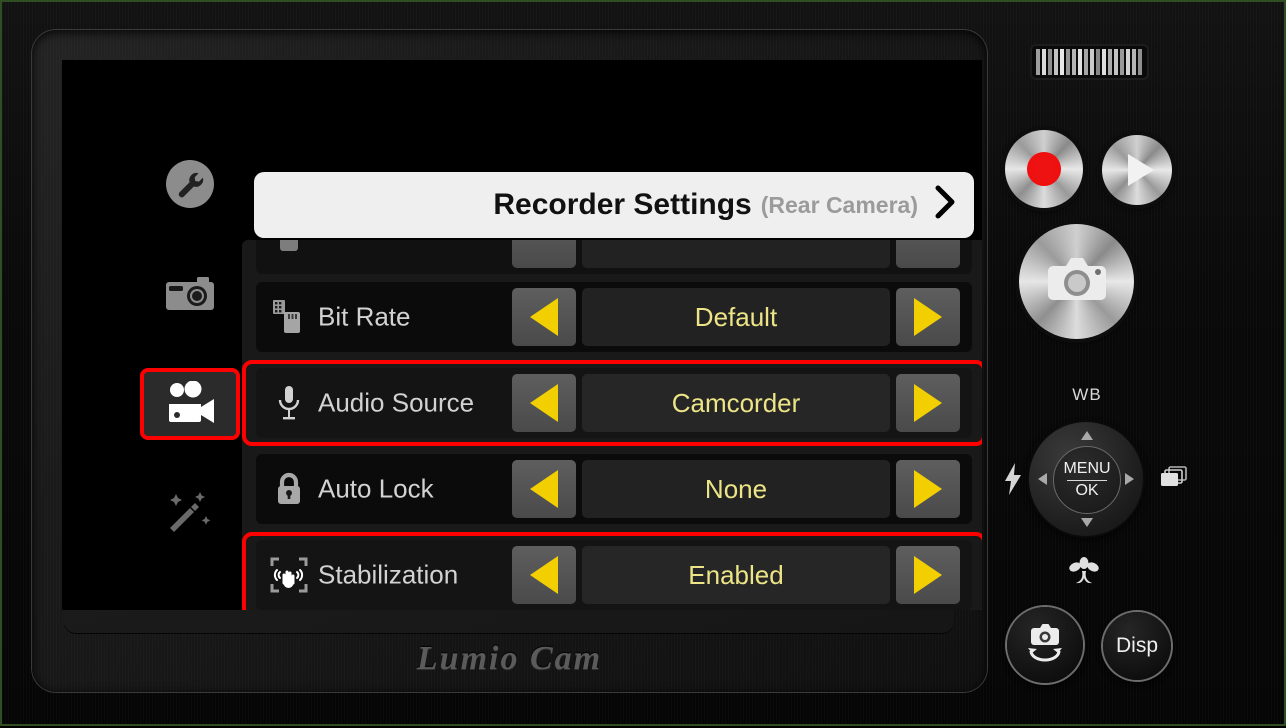 The image size is (1286, 728). I want to click on setting-value: Default, so click(736, 317).